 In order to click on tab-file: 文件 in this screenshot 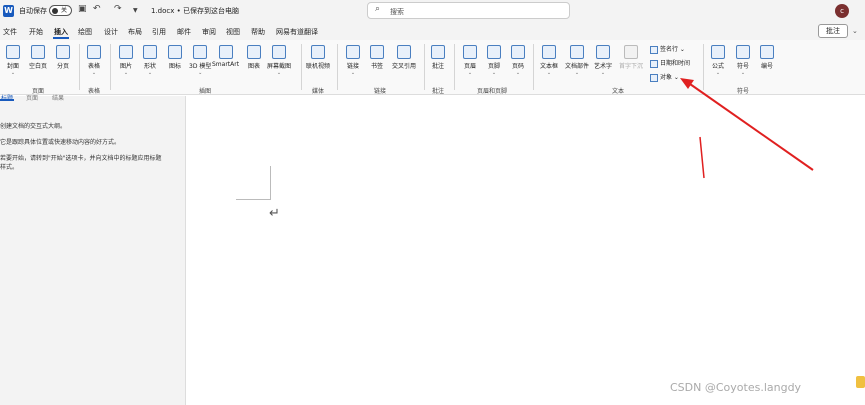, I will do `click(10, 32)`.